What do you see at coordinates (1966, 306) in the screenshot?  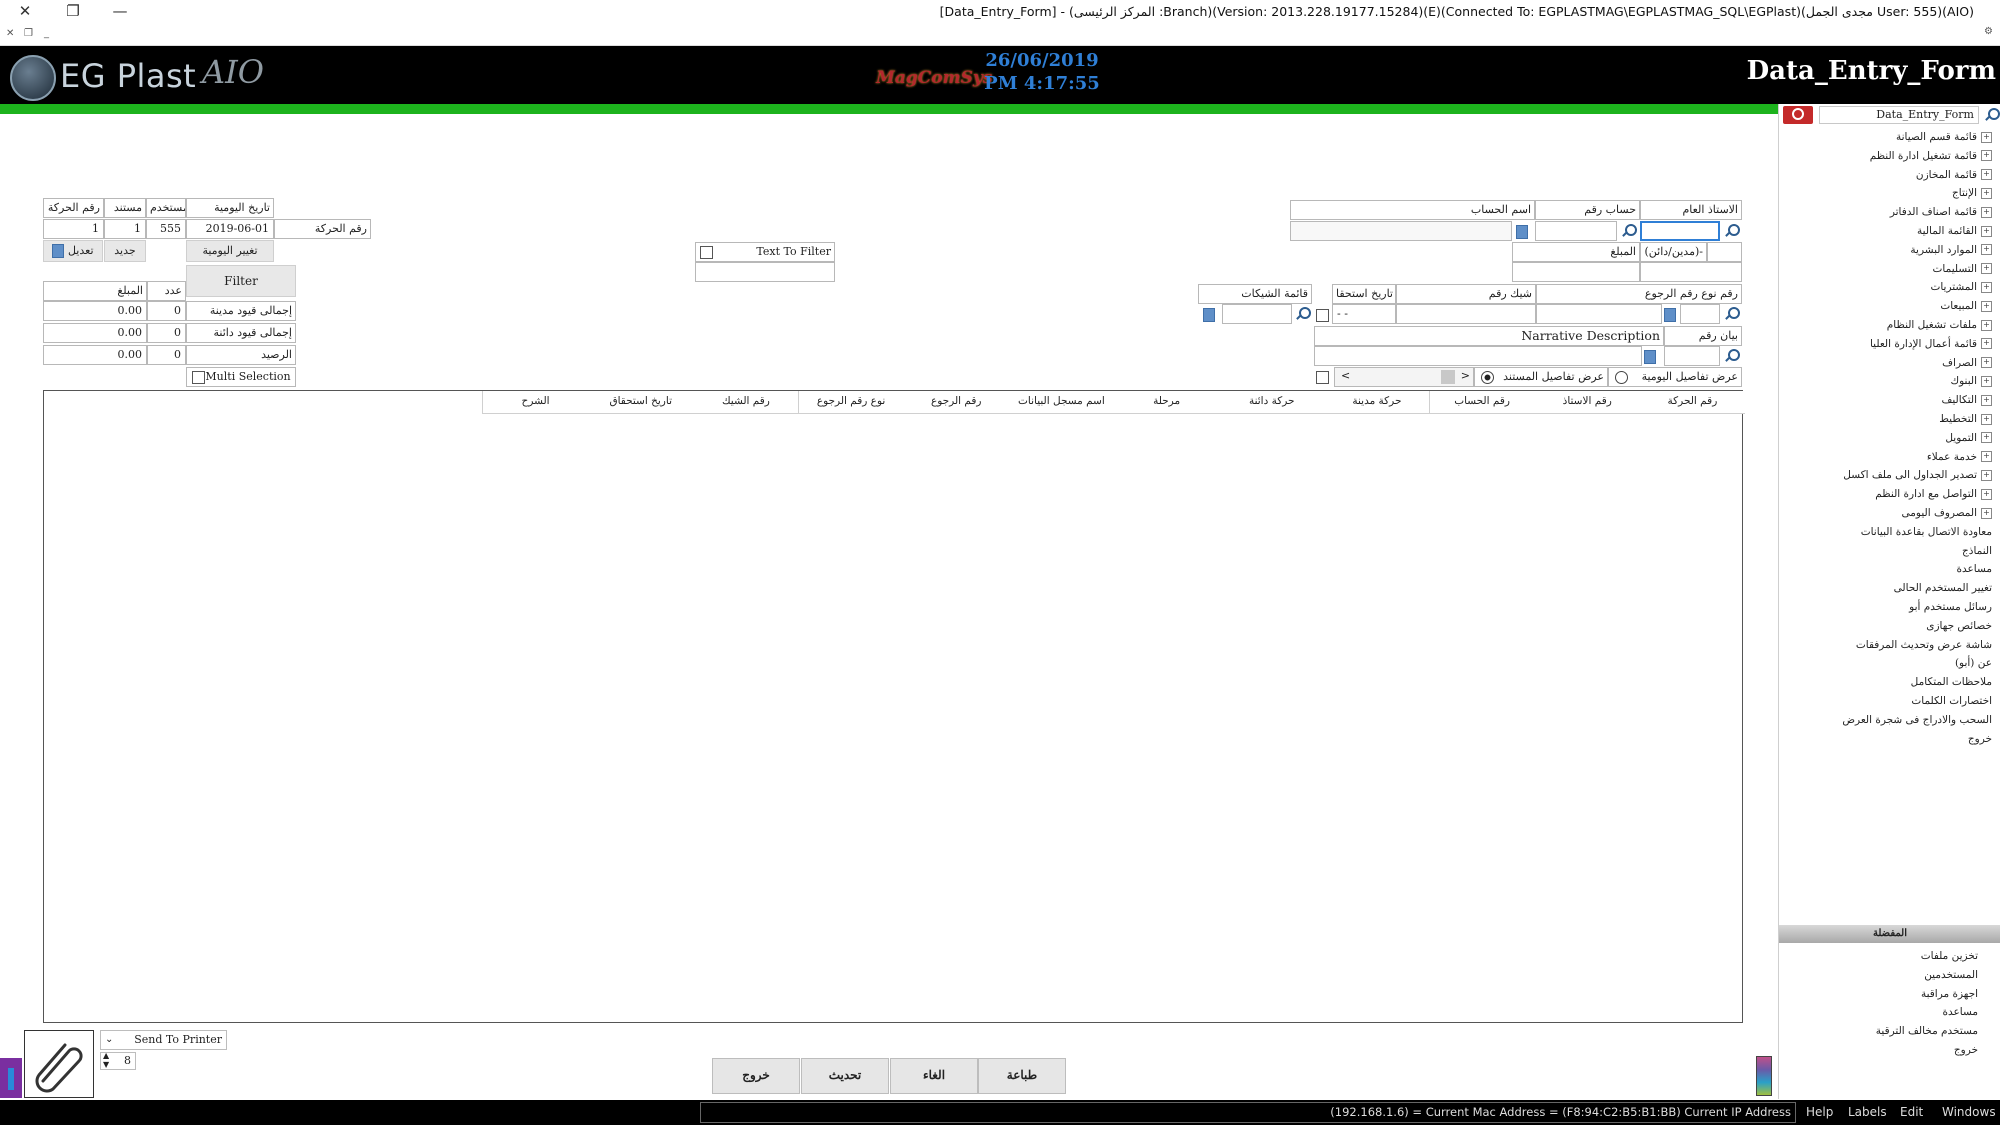 I see `sidebar-tree-item: المبيعات +` at bounding box center [1966, 306].